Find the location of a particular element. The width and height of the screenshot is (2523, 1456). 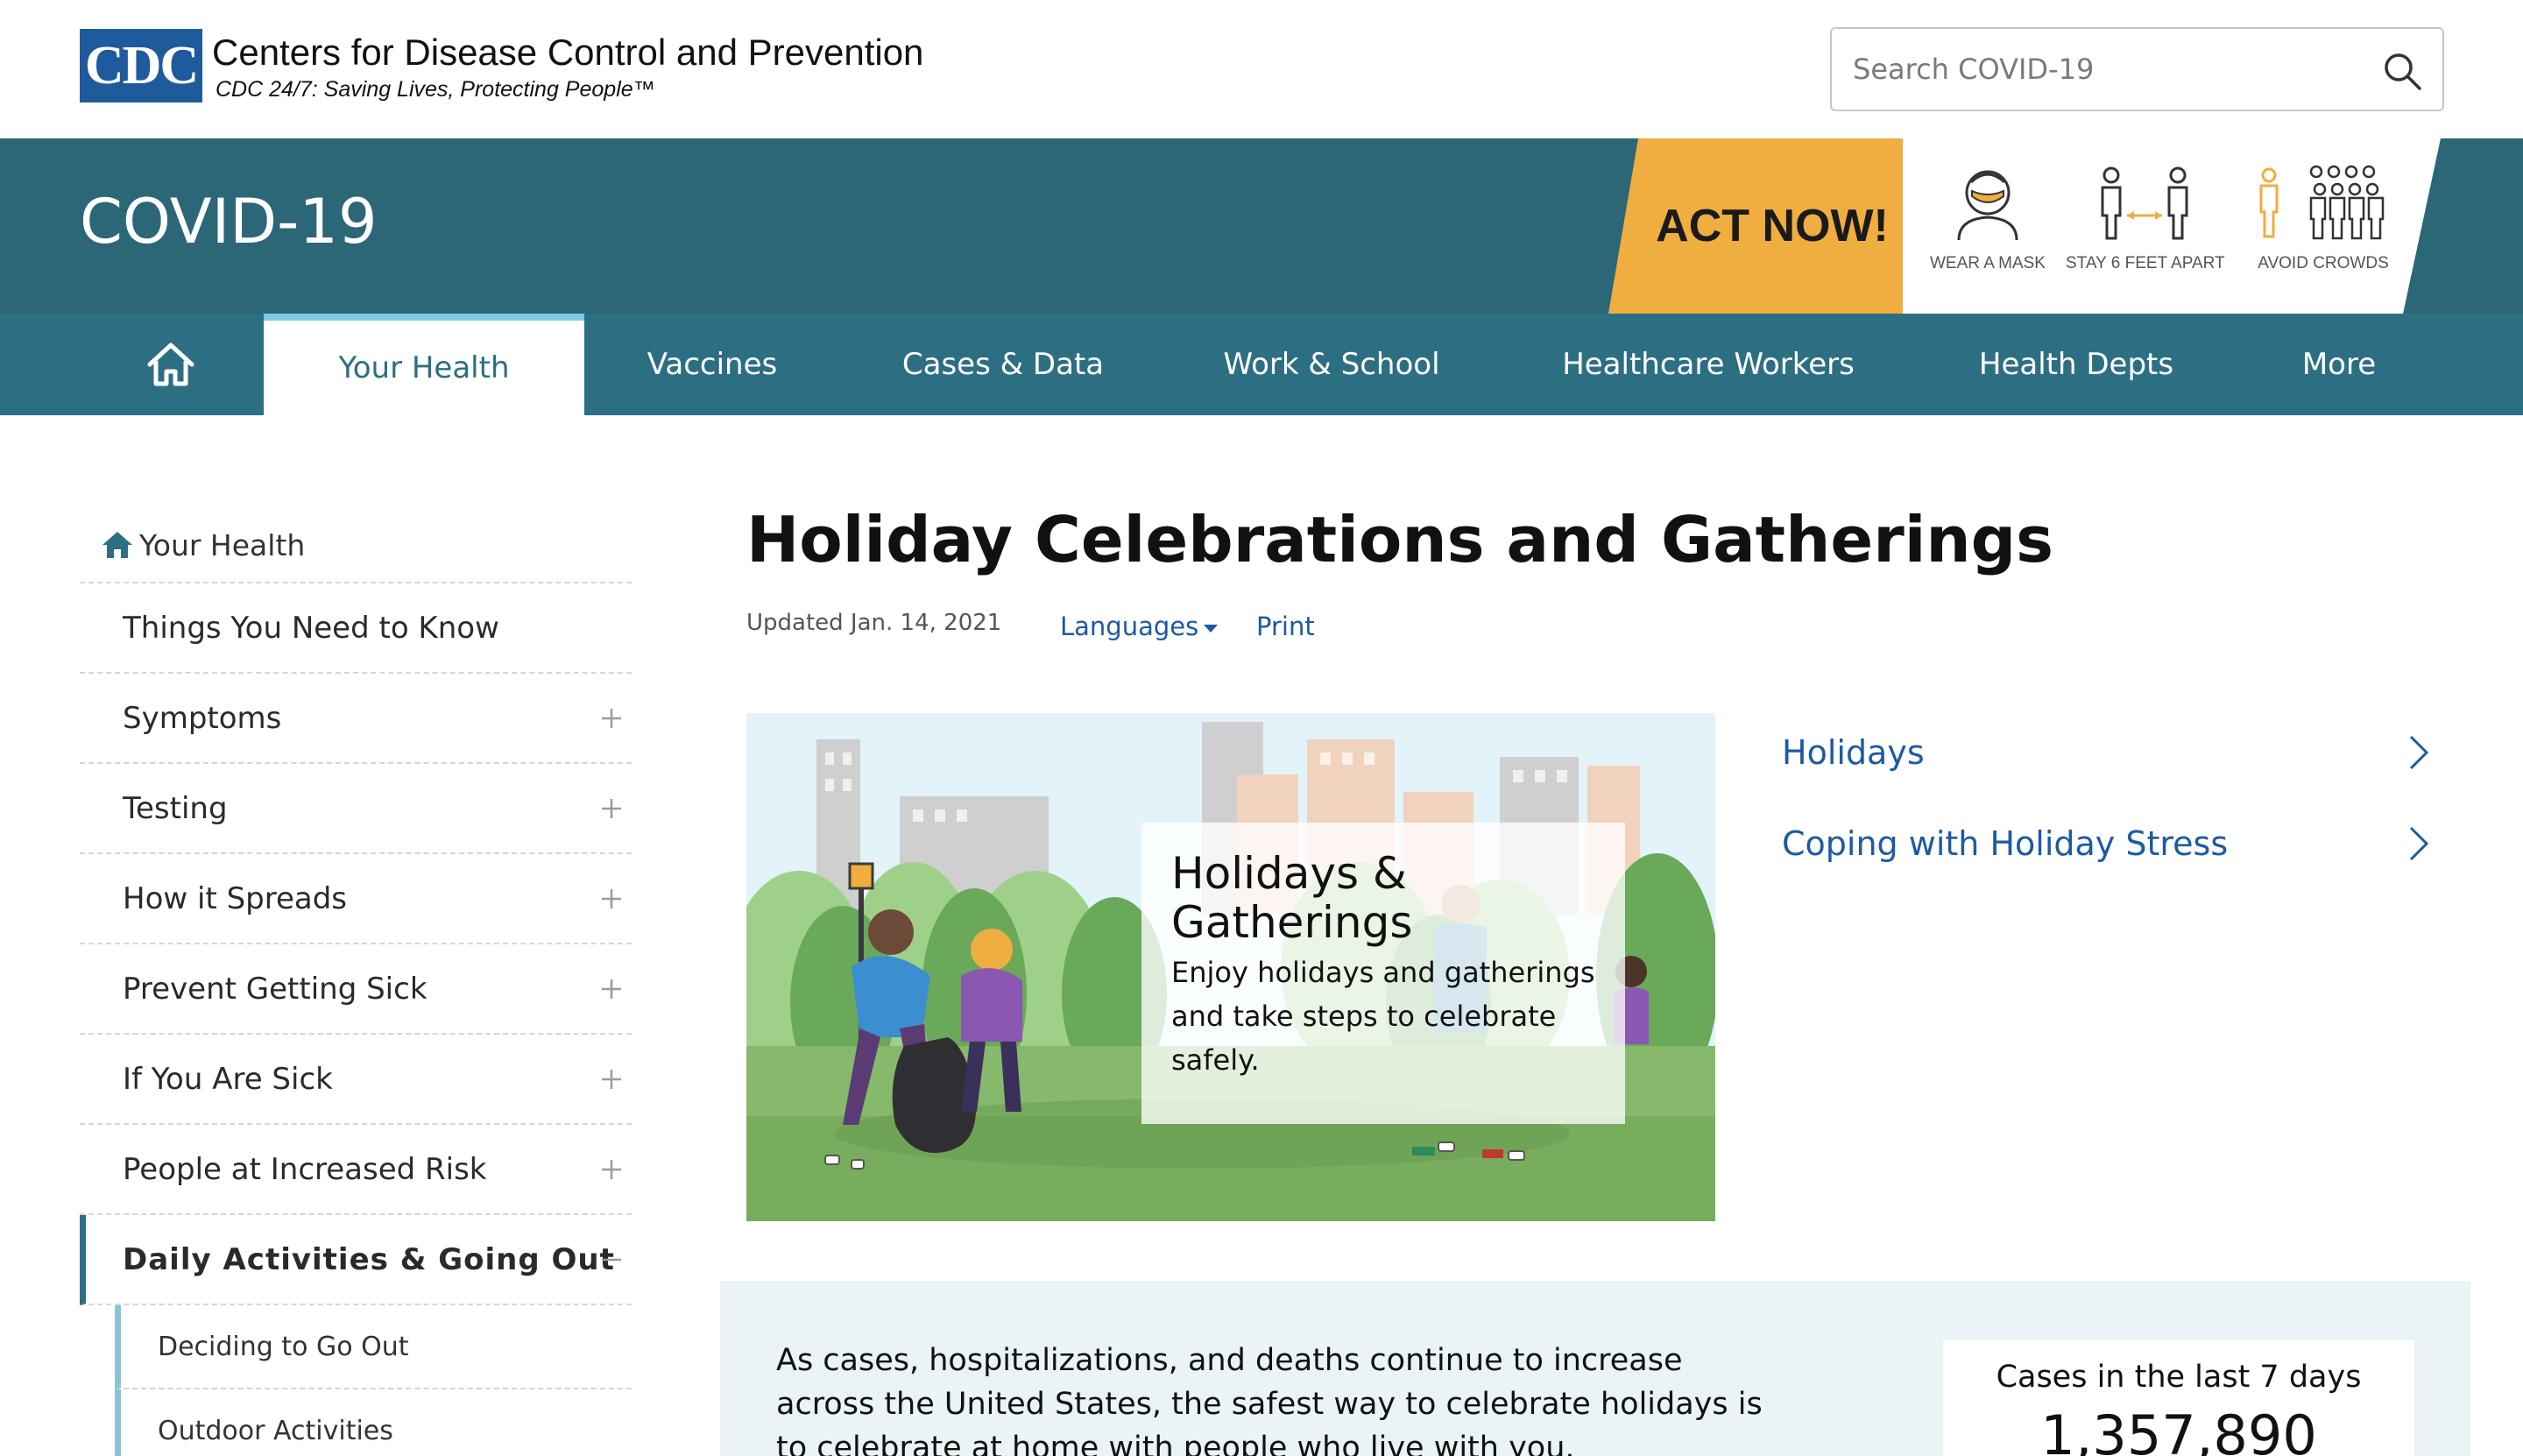

languages-label: Languages is located at coordinates (1129, 626).